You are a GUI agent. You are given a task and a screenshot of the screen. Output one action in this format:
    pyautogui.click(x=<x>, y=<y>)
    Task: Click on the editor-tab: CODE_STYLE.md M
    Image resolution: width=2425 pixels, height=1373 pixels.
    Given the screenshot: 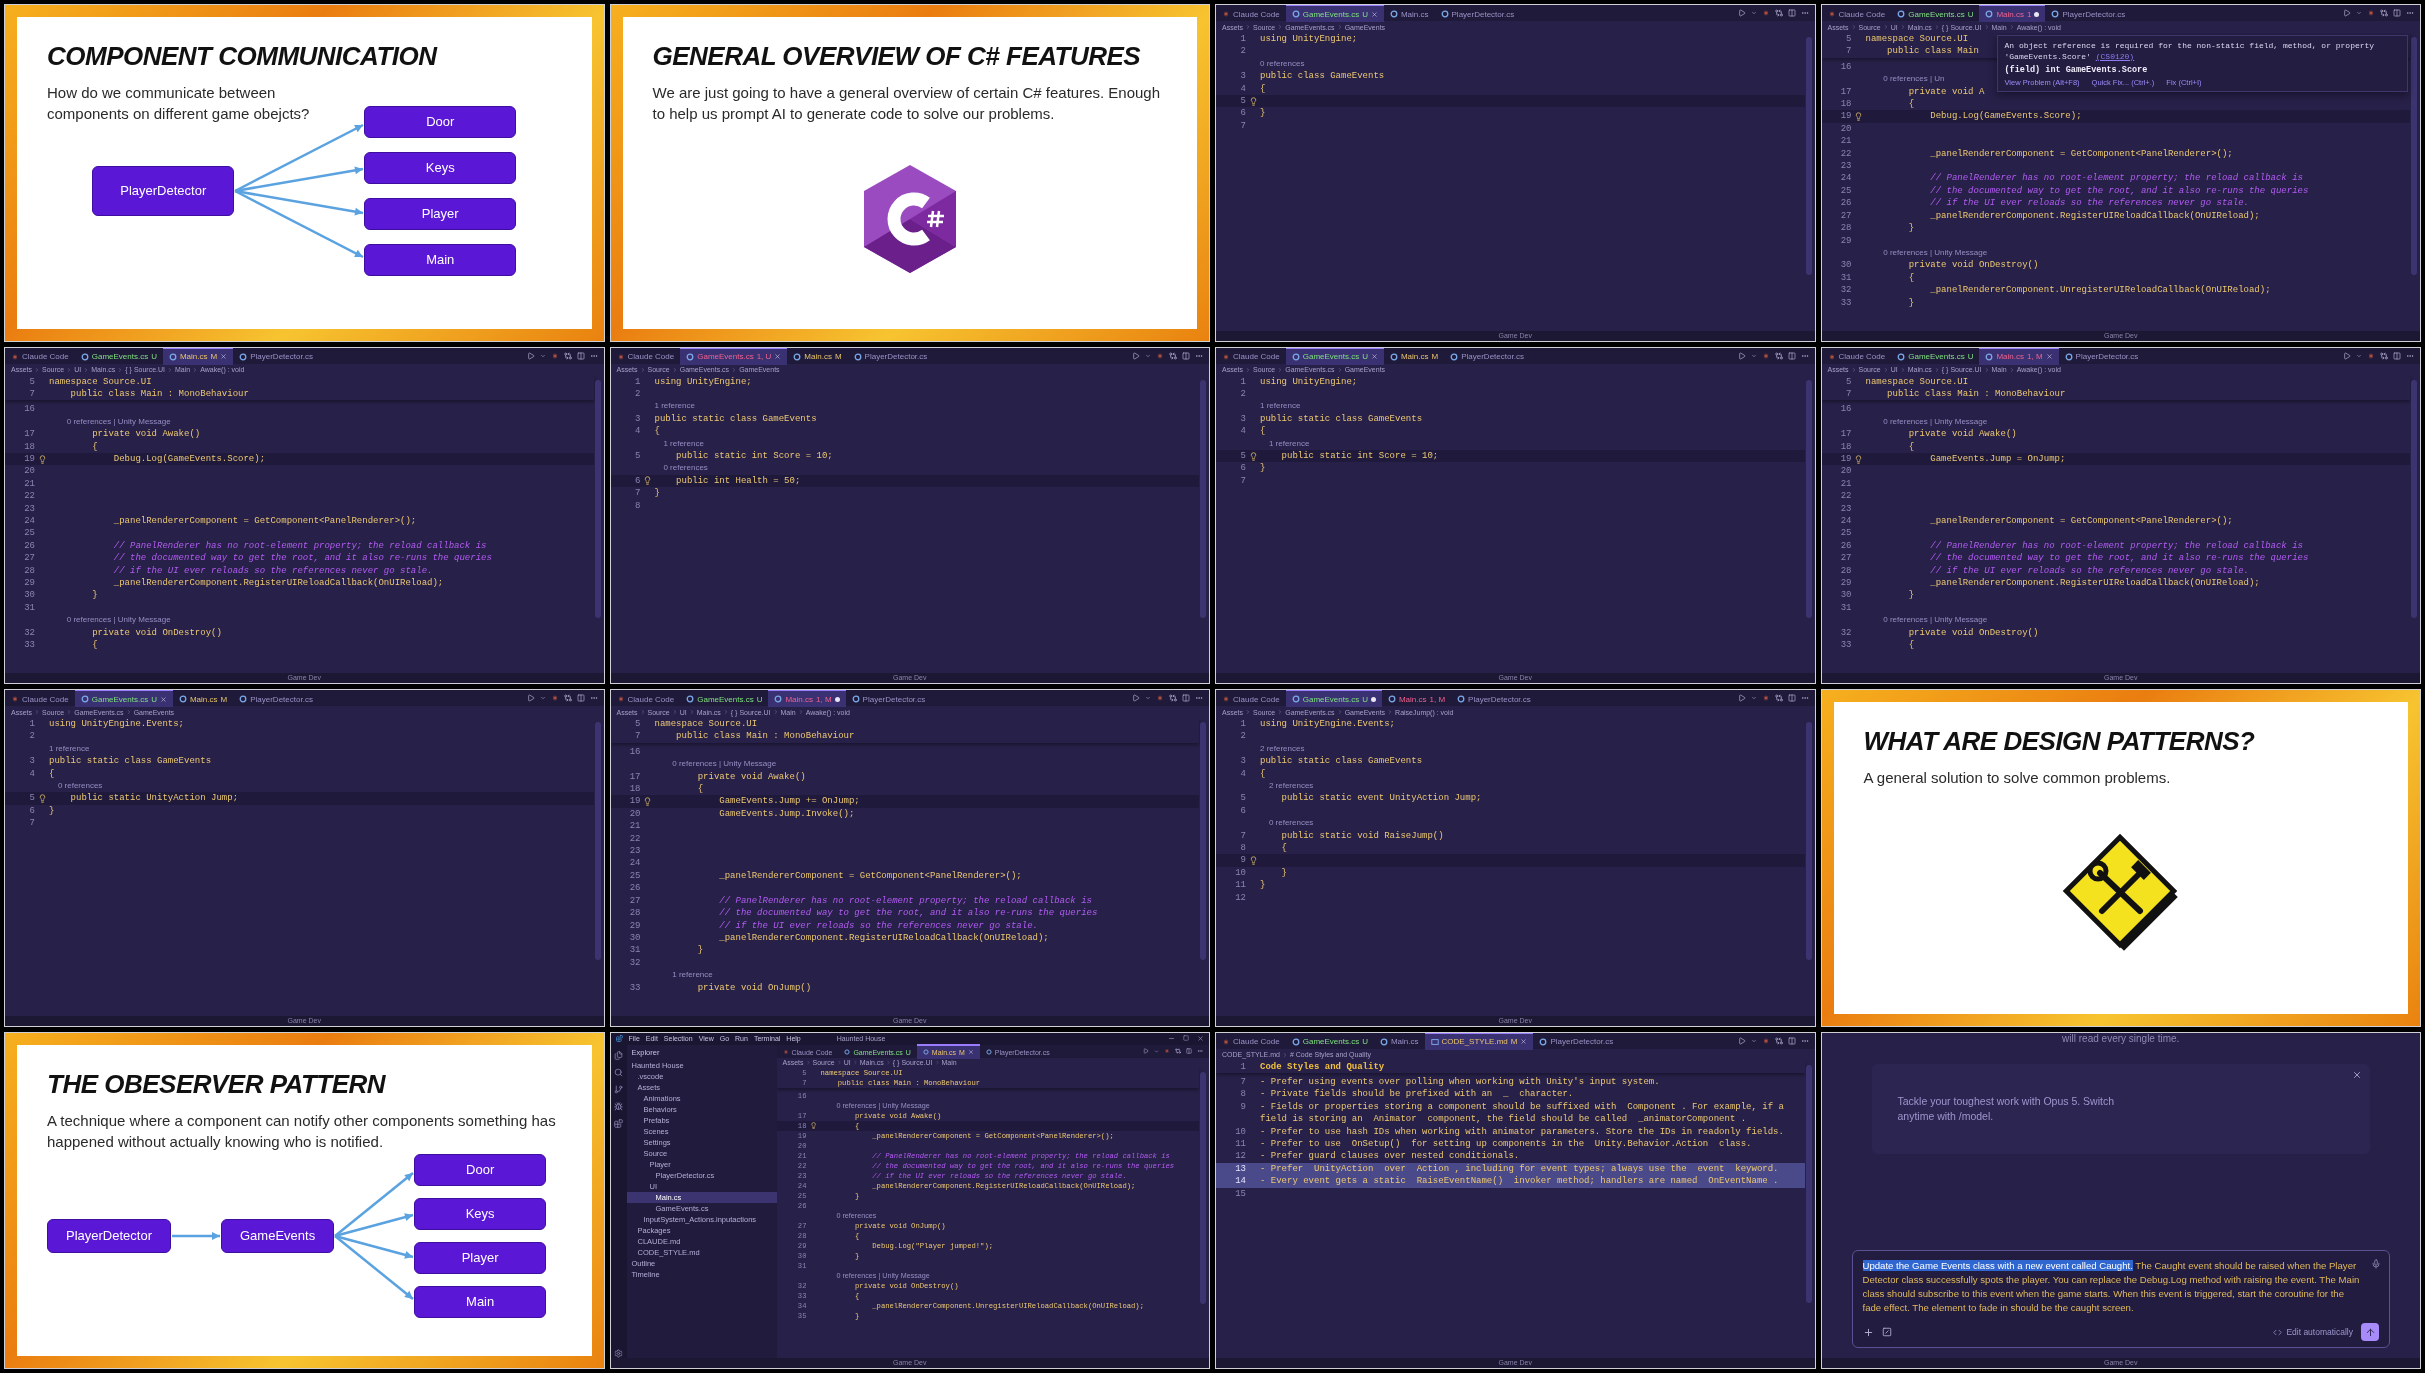 What is the action you would take?
    pyautogui.click(x=1479, y=1041)
    